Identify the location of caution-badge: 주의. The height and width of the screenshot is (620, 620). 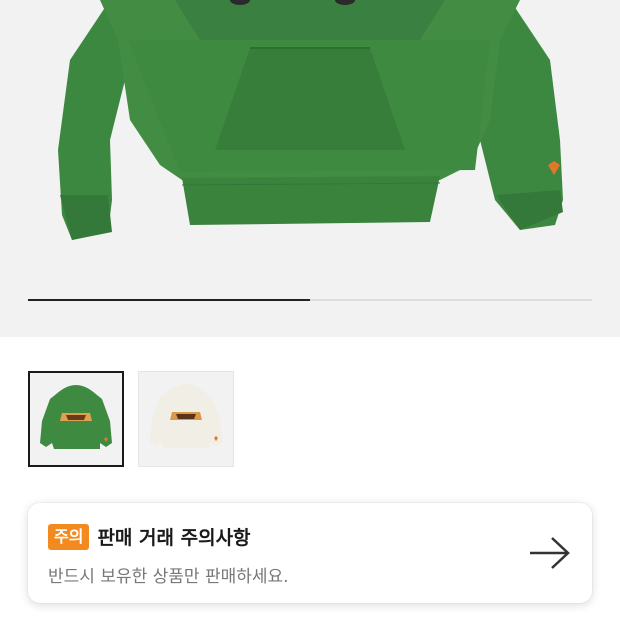
(69, 536).